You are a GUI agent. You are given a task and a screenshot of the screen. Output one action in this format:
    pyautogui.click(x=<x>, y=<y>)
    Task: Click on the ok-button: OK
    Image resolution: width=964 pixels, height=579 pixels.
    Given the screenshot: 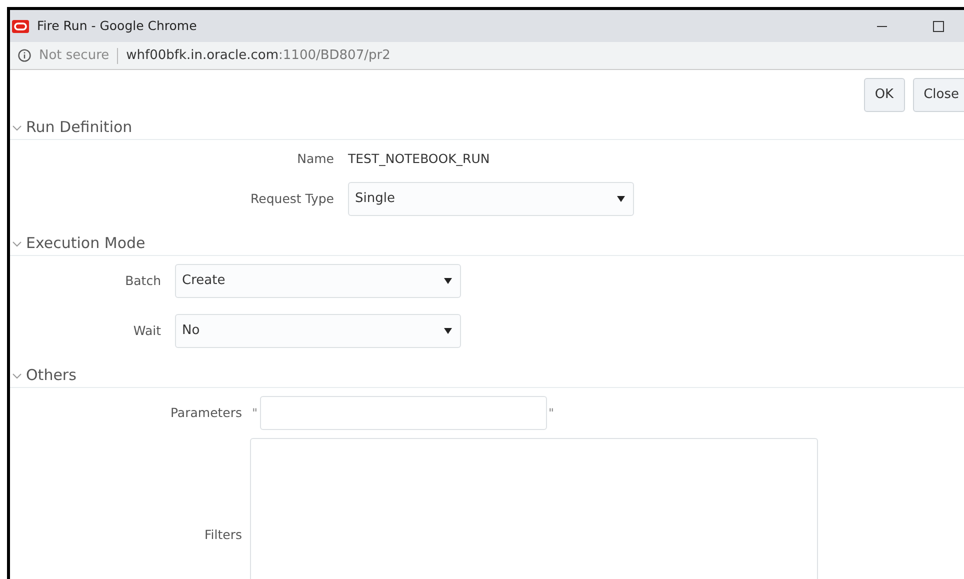 What is the action you would take?
    pyautogui.click(x=884, y=95)
    